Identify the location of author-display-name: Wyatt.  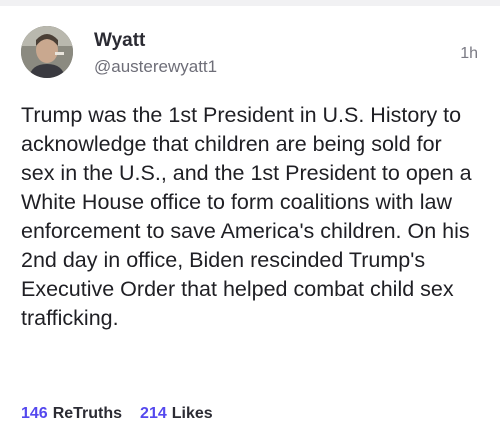
(119, 40).